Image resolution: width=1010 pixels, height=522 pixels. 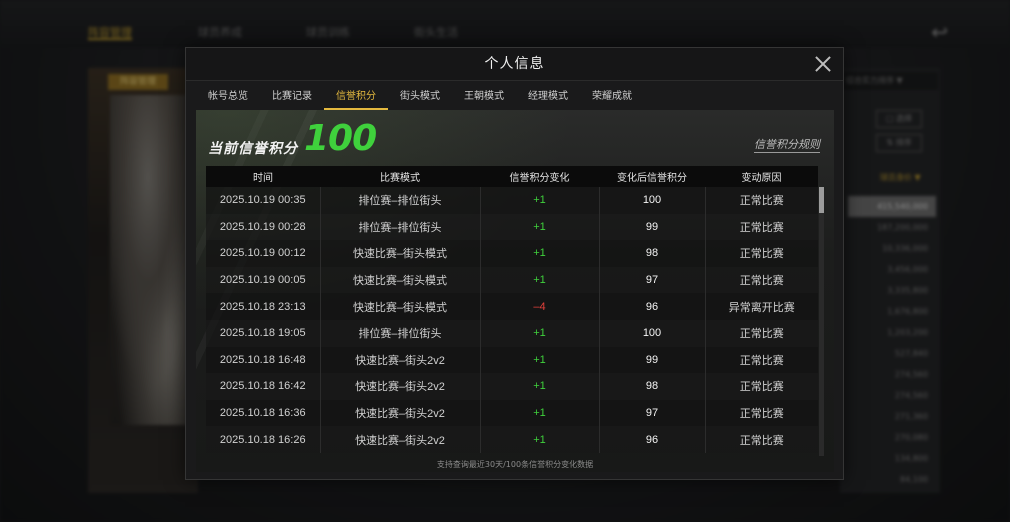 I want to click on table-row: 2025.10.19 00:28 排位赛–排位街头 +1 99 正常比赛, so click(x=512, y=227).